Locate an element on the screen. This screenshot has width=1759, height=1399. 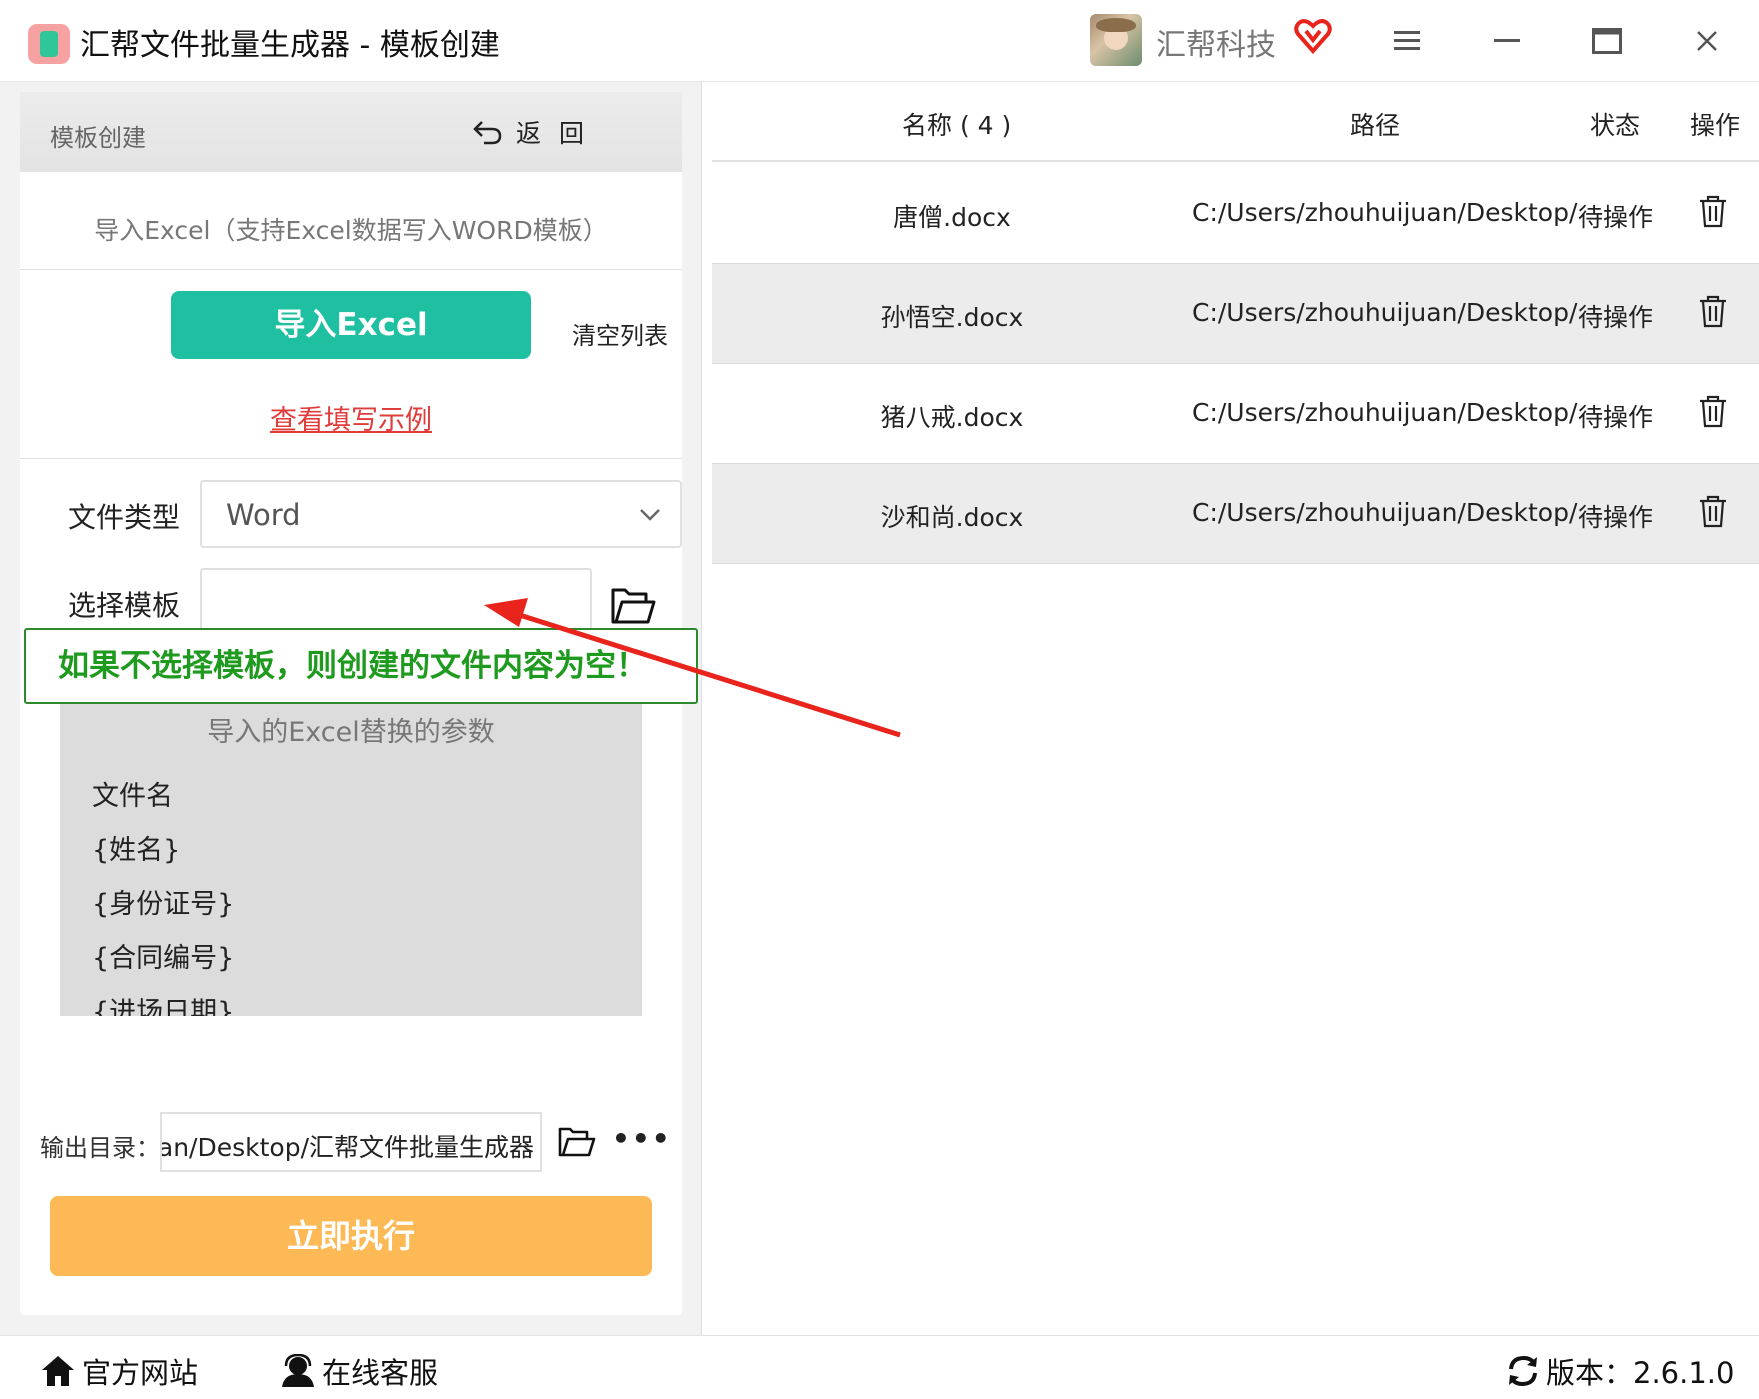
params-title: 导入的Excel替换的参数 is located at coordinates (351, 732).